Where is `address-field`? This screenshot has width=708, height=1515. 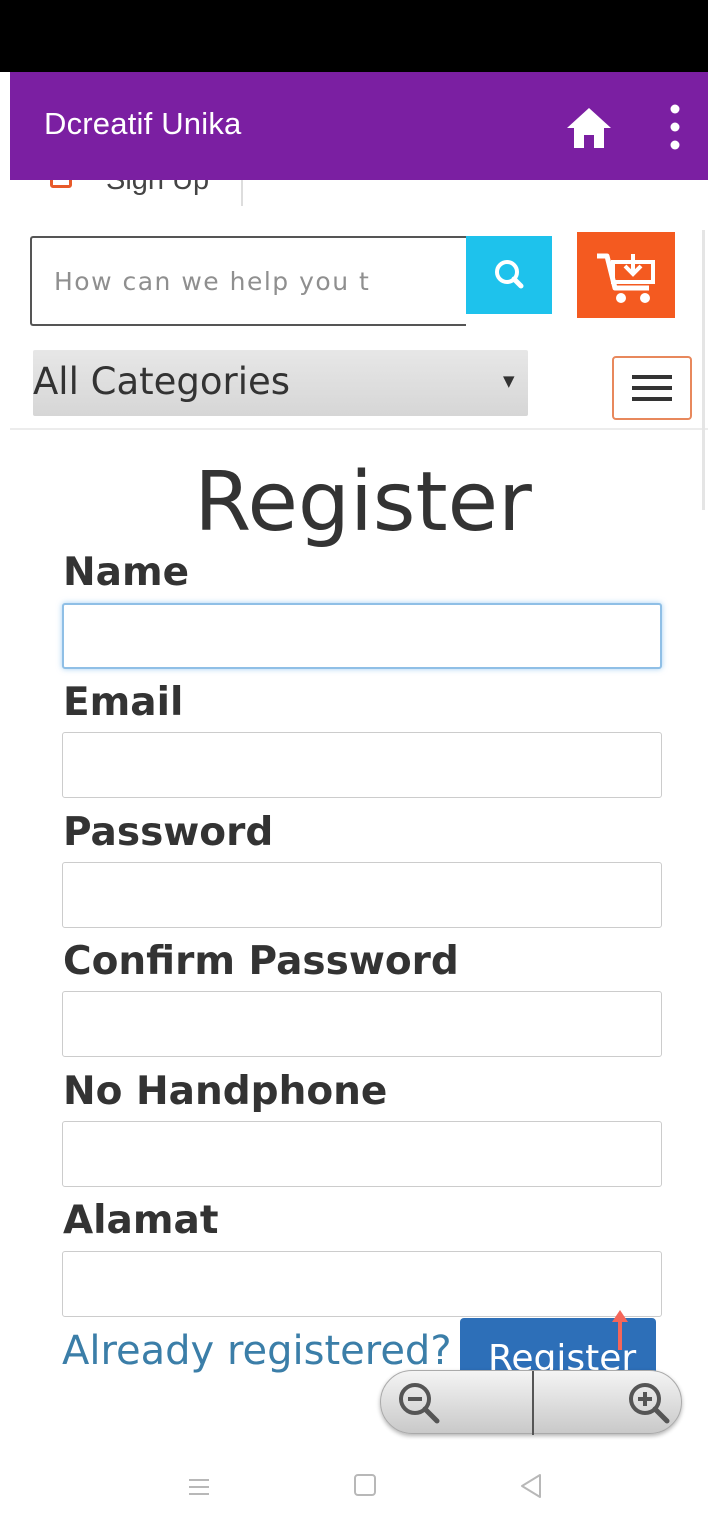 address-field is located at coordinates (362, 1284).